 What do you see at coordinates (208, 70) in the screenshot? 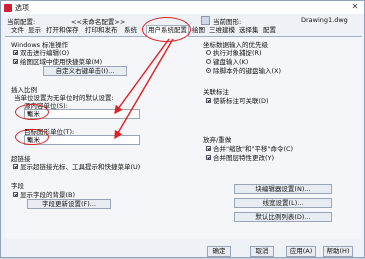
I see `radio-selected-icon` at bounding box center [208, 70].